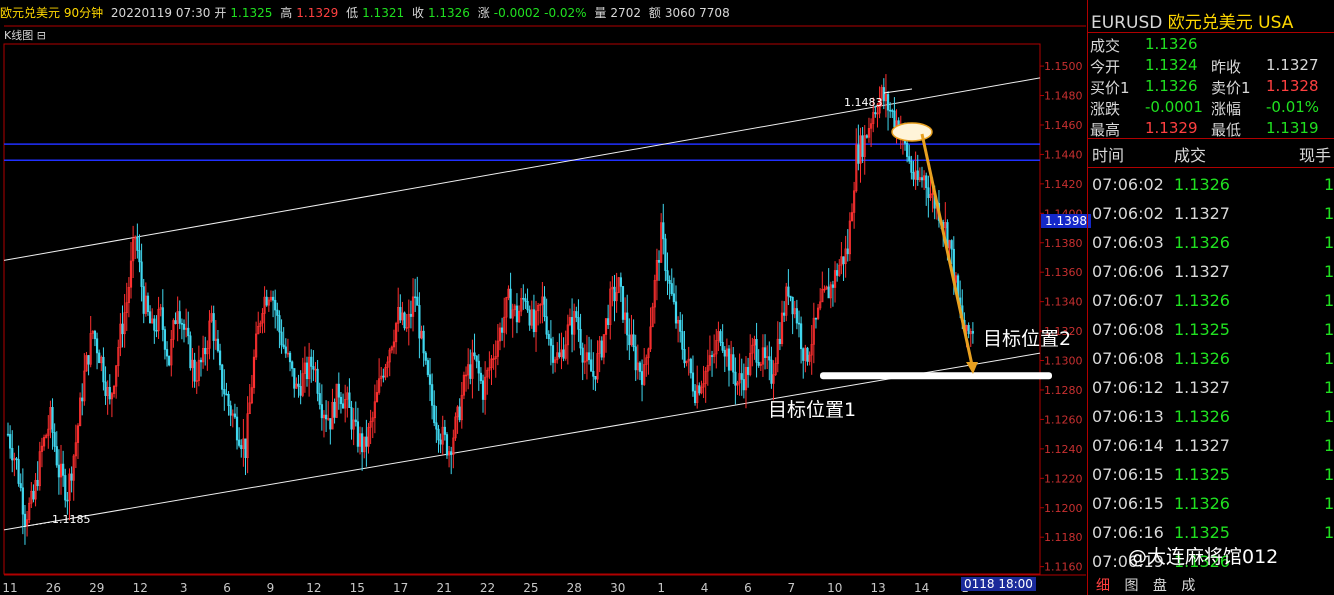  Describe the element at coordinates (487, 588) in the screenshot. I see `x-tick-label: 22` at that location.